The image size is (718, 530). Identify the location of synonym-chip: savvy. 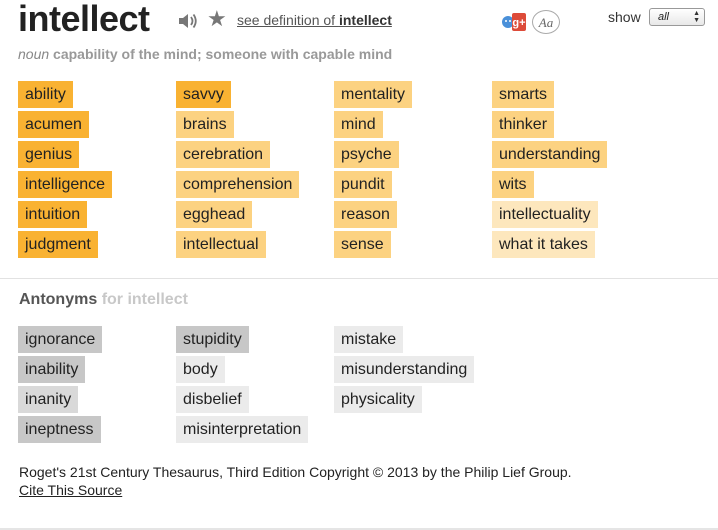
(203, 94).